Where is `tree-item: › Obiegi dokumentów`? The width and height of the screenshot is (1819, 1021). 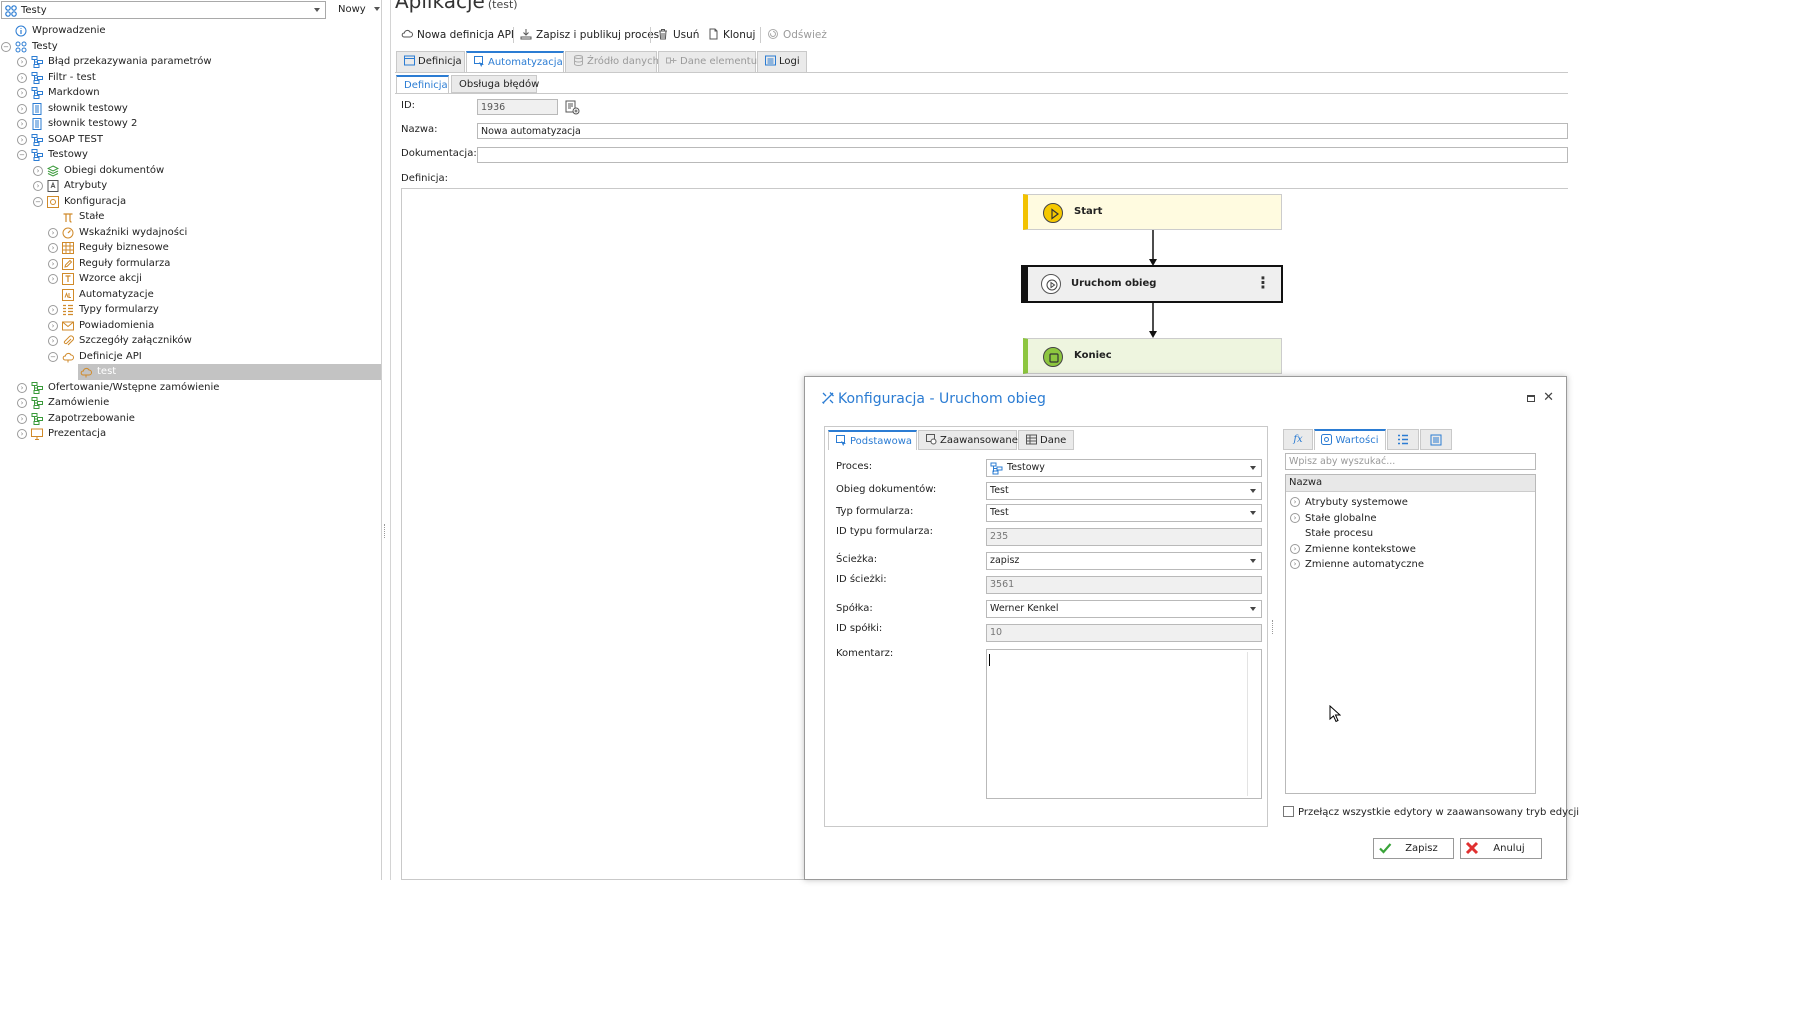 tree-item: › Obiegi dokumentów is located at coordinates (86, 171).